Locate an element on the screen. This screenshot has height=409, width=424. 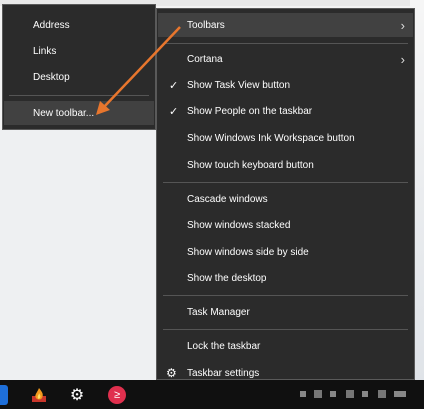
firewall-icon is located at coordinates (39, 395).